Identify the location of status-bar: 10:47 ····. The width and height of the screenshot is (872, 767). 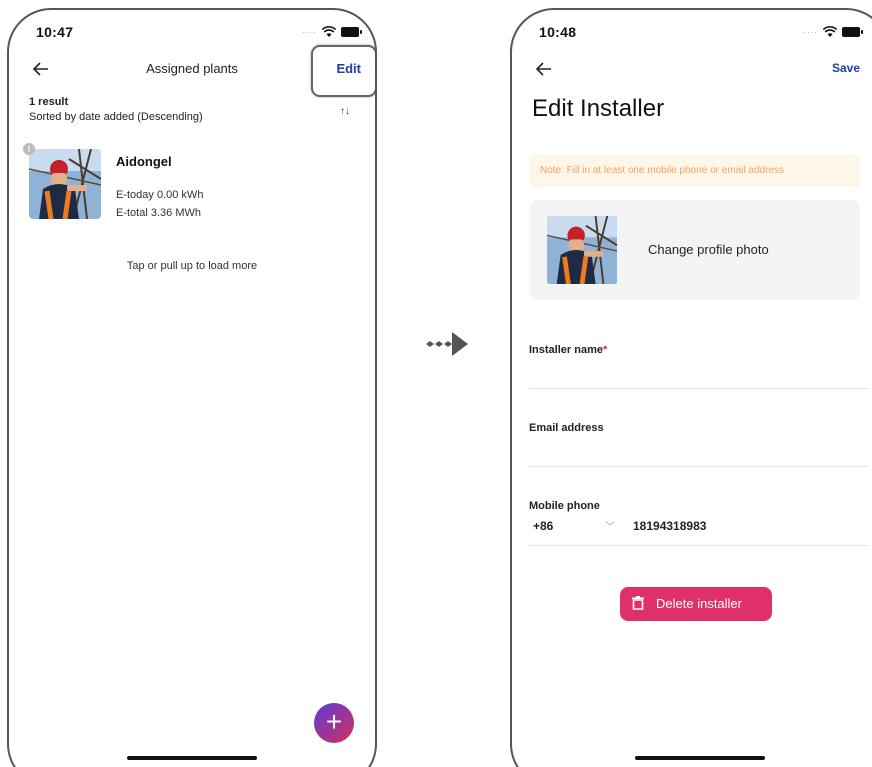
(192, 34).